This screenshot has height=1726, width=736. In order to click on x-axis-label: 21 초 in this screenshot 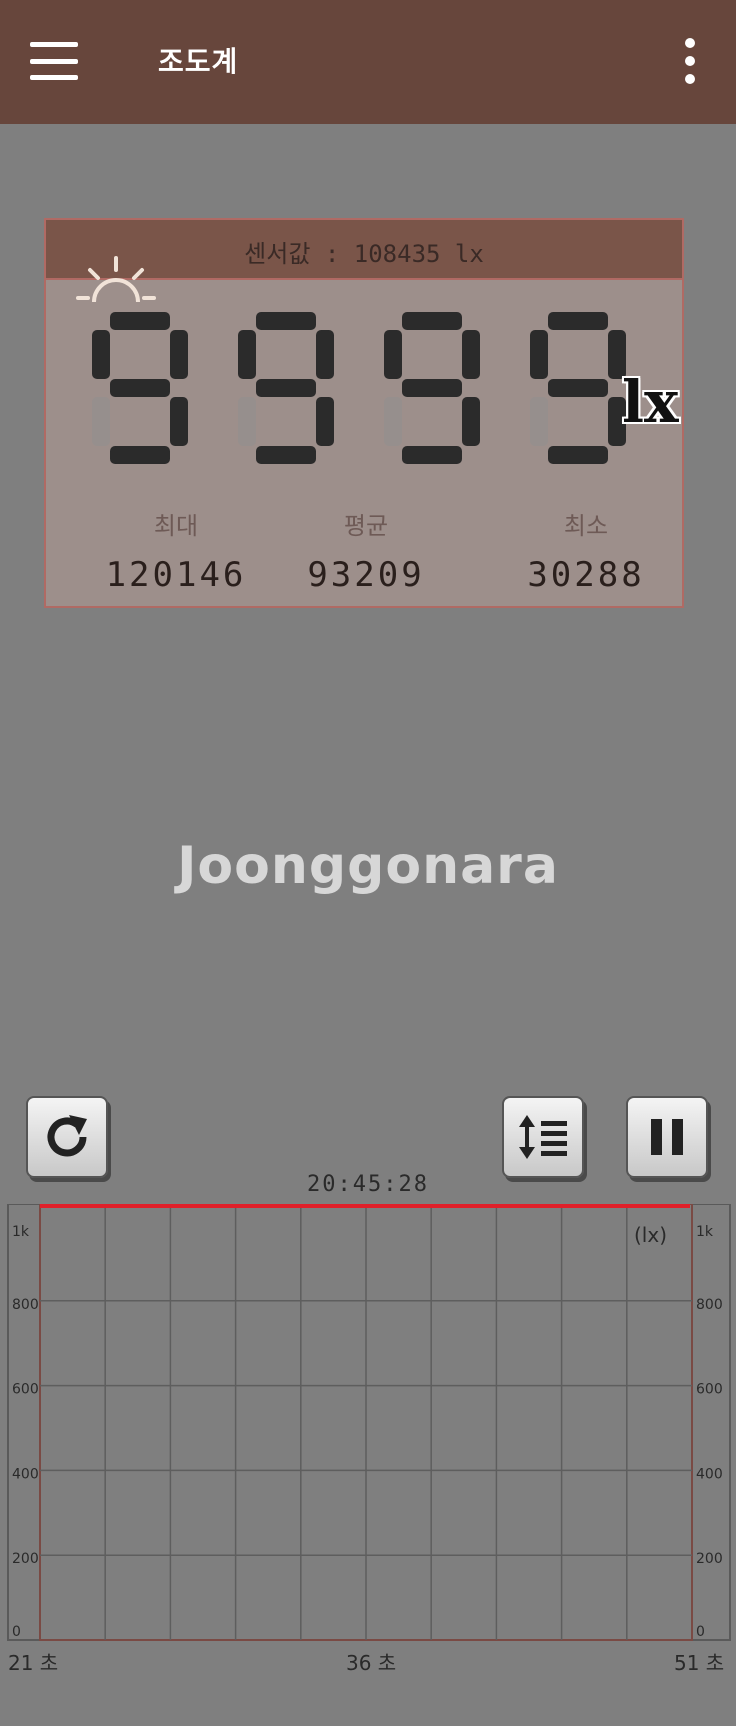, I will do `click(33, 1663)`.